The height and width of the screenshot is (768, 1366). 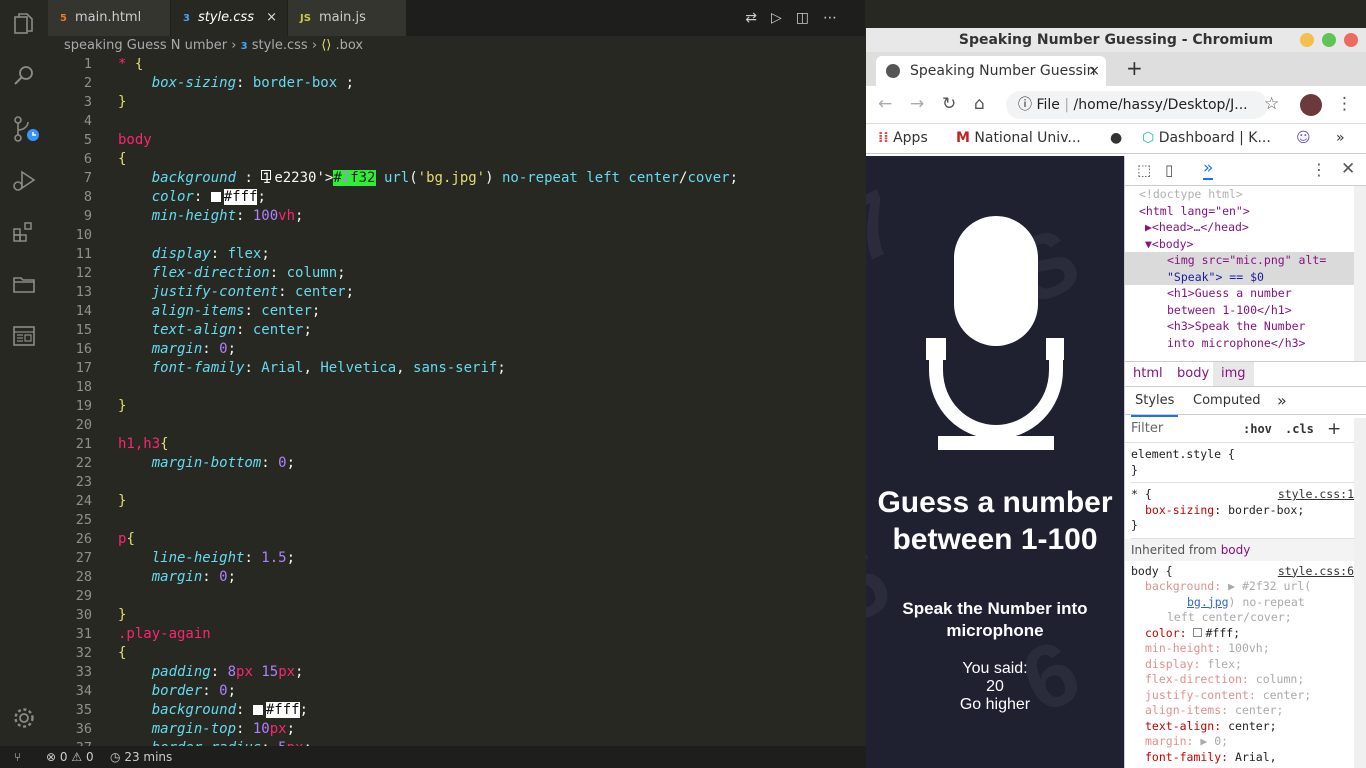 I want to click on maximize-button, so click(x=1329, y=40).